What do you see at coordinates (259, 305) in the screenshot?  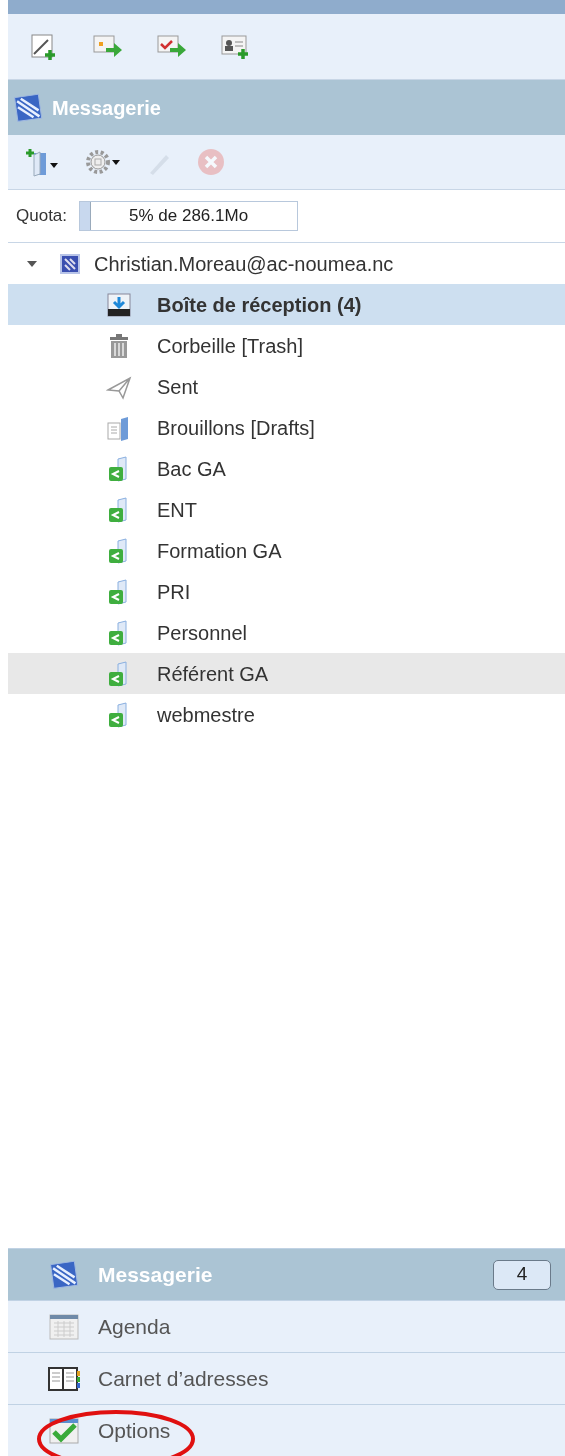 I see `folder-name: Boîte de réception (4)` at bounding box center [259, 305].